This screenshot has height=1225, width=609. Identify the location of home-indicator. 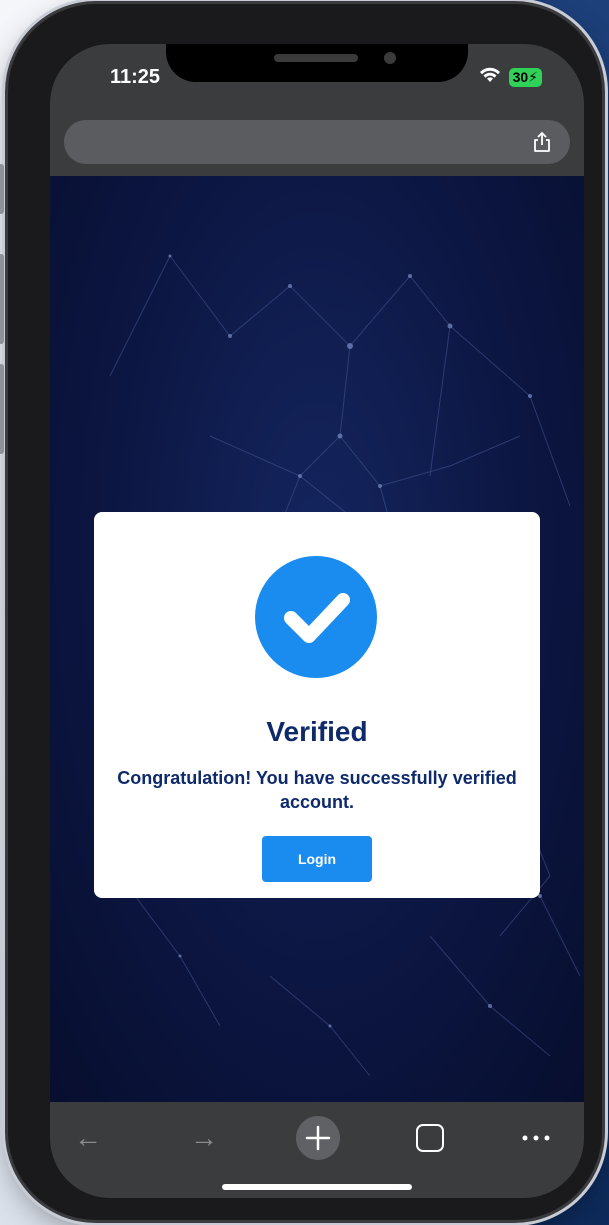
(317, 1187).